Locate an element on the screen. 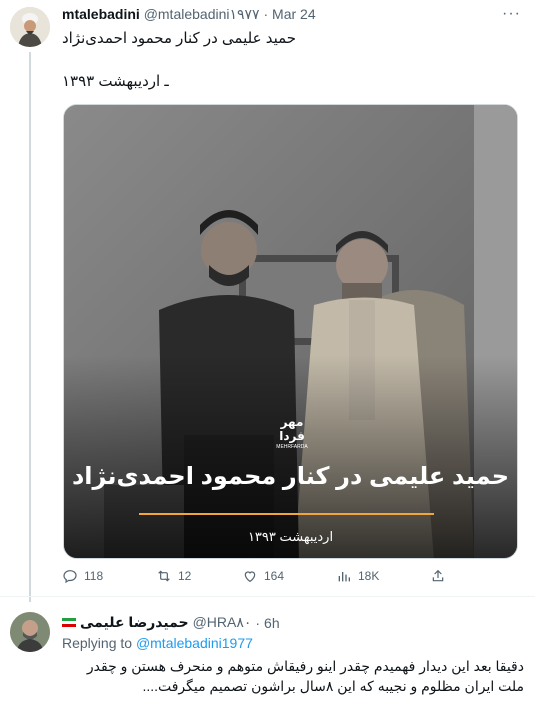  watermark-logo: مهر فردا MEHRFARDA is located at coordinates (292, 432).